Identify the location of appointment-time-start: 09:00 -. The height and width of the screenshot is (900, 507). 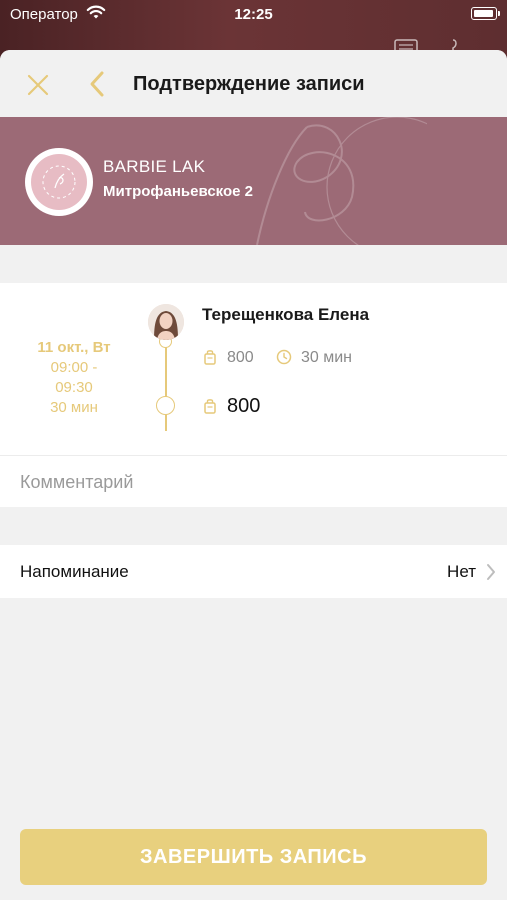
(74, 367).